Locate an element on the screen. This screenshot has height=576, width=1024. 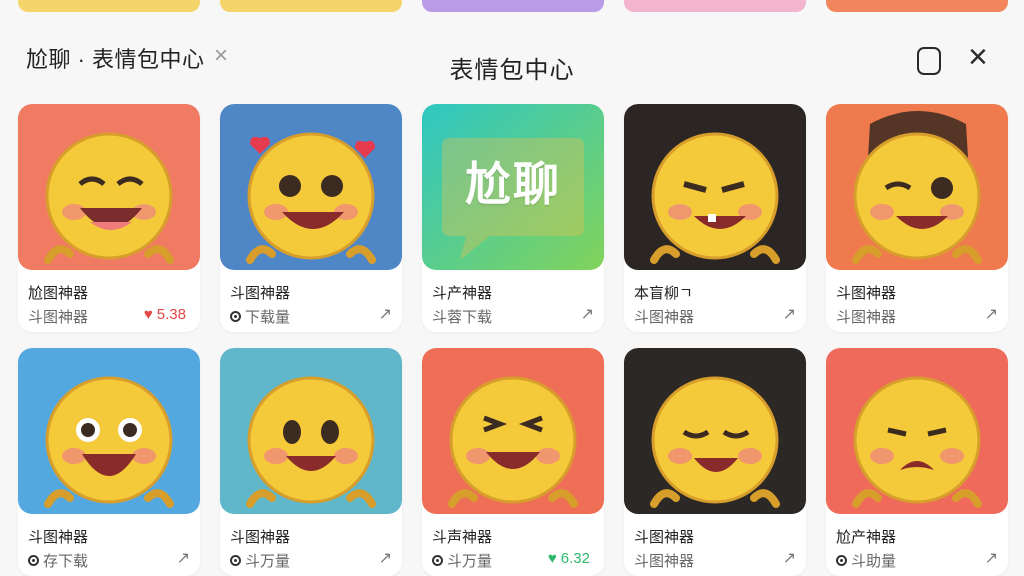
emoji-card: 尬聊斗产神器斗蓉下载 ↗ is located at coordinates (513, 218).